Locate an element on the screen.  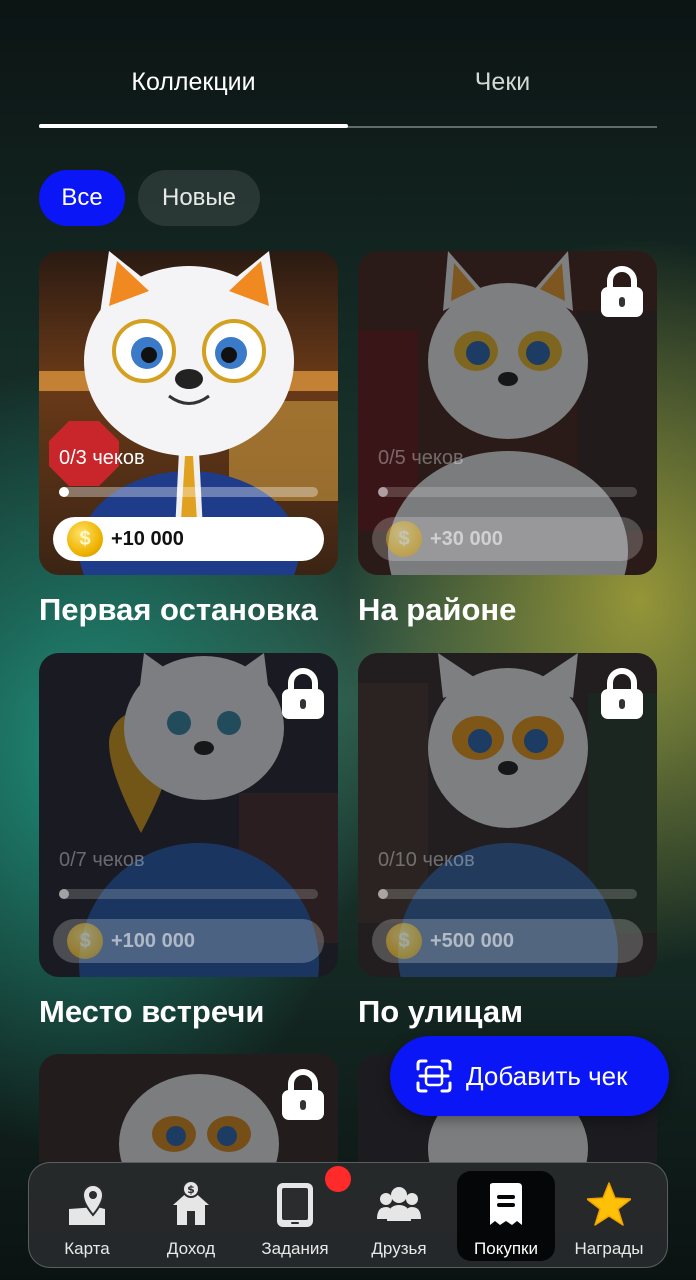
reward-amount: +500 000 is located at coordinates (472, 941).